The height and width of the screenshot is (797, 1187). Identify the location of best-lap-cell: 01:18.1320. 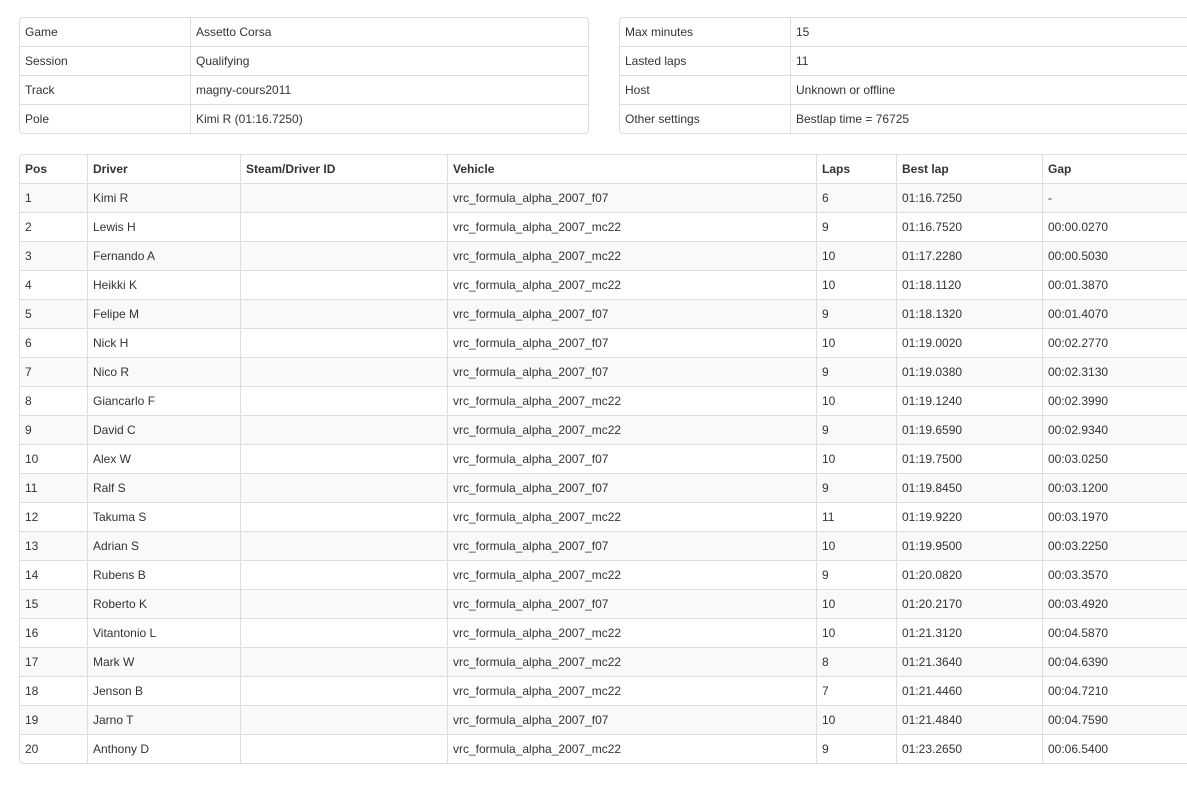
(969, 313).